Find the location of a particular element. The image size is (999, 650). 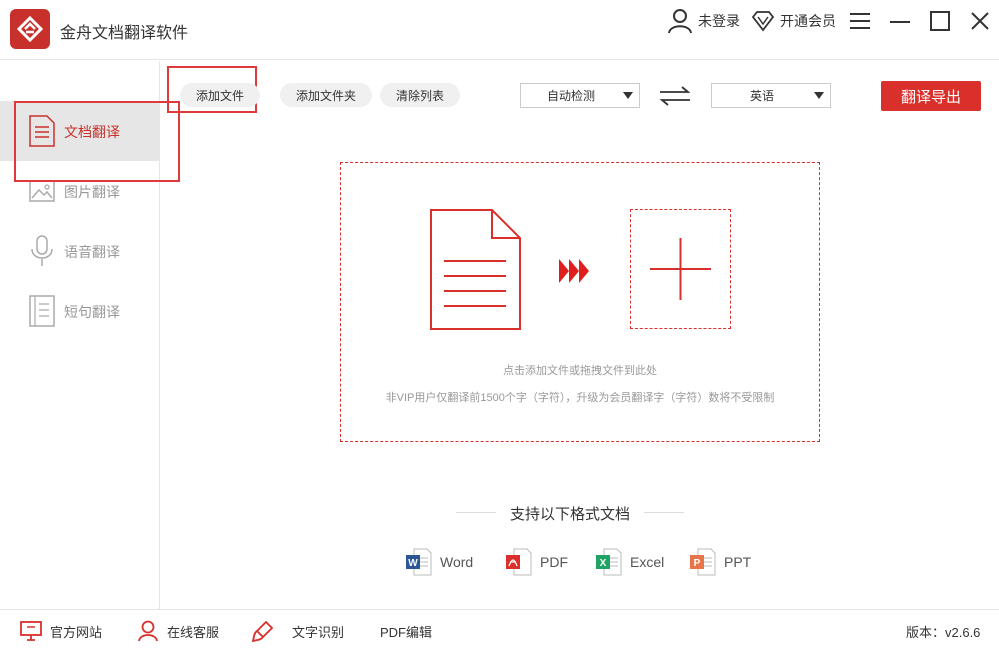

sidebar-item-sentence-translate: 短句翻译 is located at coordinates (79, 311).